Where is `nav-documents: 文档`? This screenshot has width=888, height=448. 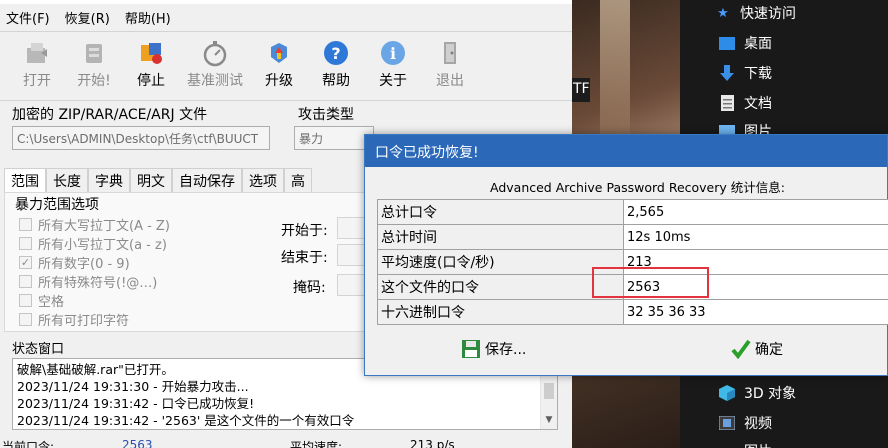 nav-documents: 文档 is located at coordinates (745, 103).